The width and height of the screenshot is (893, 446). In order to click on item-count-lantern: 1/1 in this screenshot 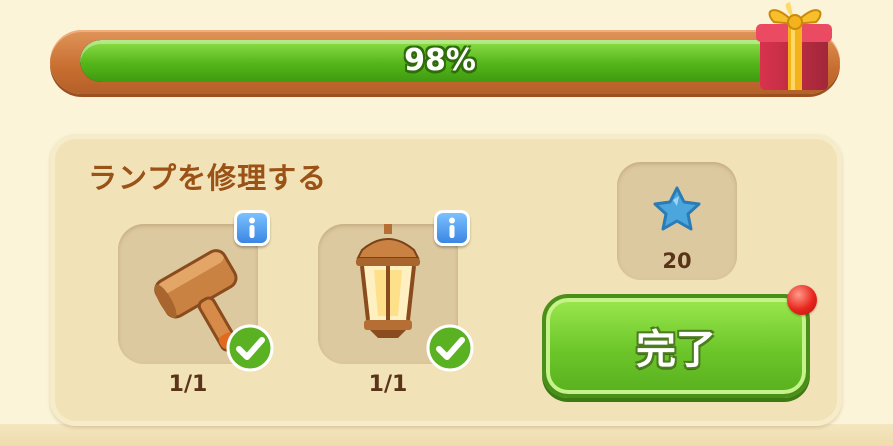, I will do `click(388, 384)`.